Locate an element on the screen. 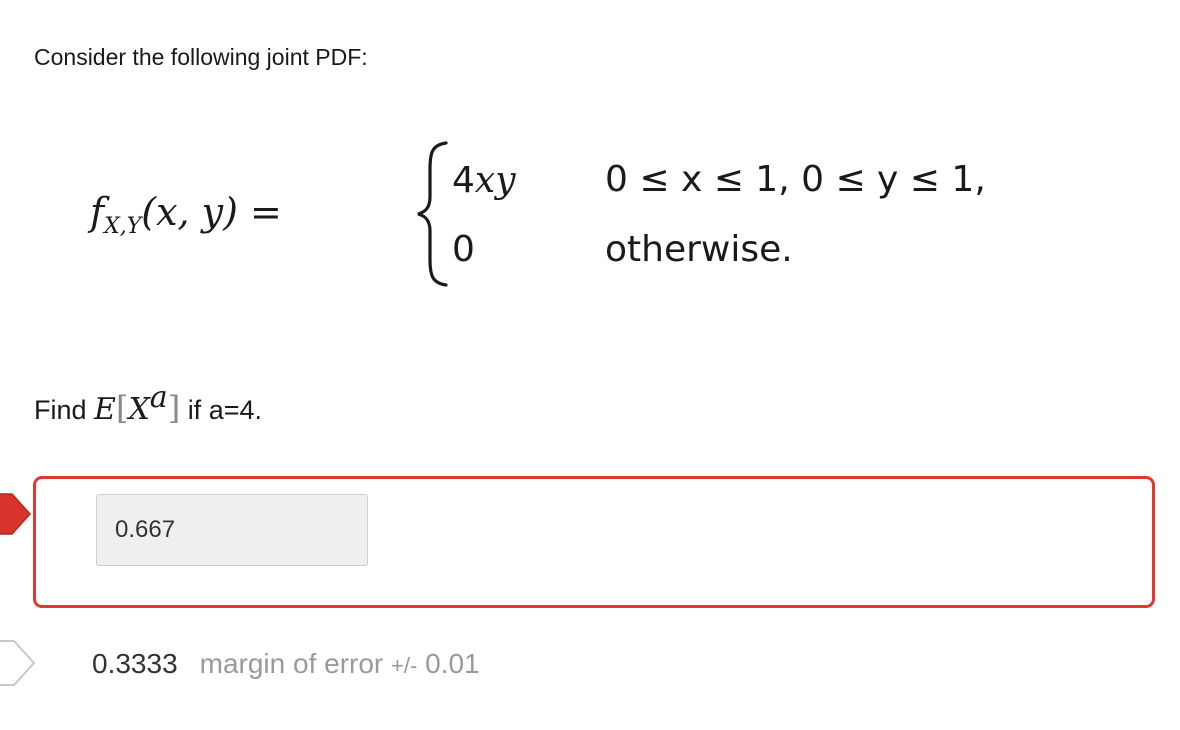  case2-condition: otherwise. is located at coordinates (699, 249).